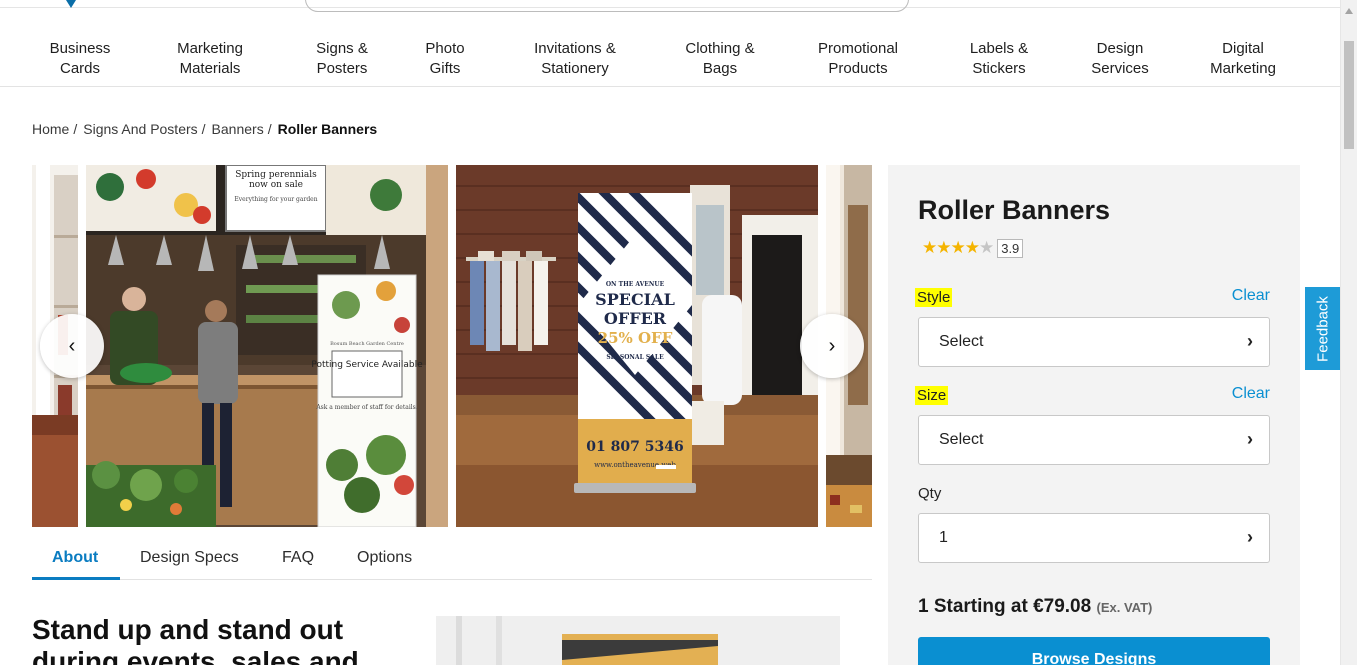 The height and width of the screenshot is (665, 1357). What do you see at coordinates (79, 68) in the screenshot?
I see `nav-label: Cards` at bounding box center [79, 68].